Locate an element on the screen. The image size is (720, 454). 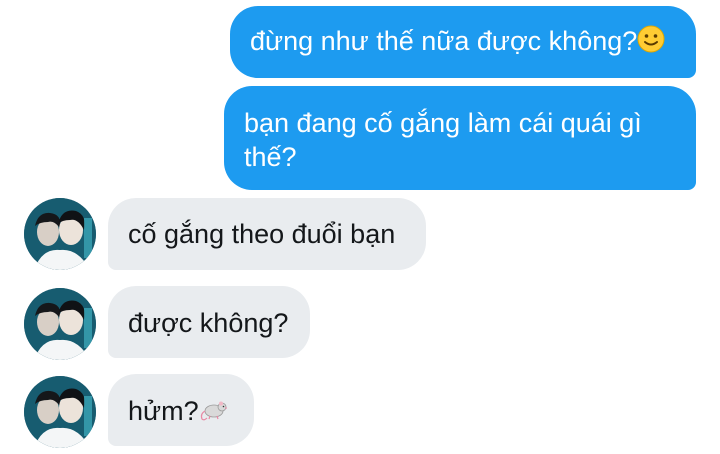
message-text: bạn đang cố gắng làm cái quái gì thế? is located at coordinates (443, 140).